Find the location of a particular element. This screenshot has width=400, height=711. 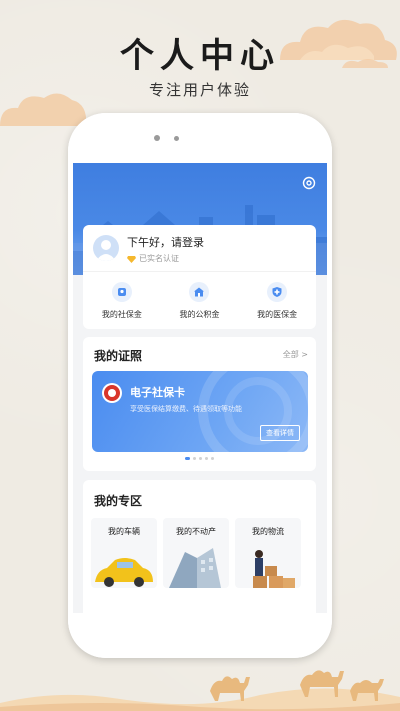

zone-item-label: 我的车辆 is located at coordinates (124, 531).